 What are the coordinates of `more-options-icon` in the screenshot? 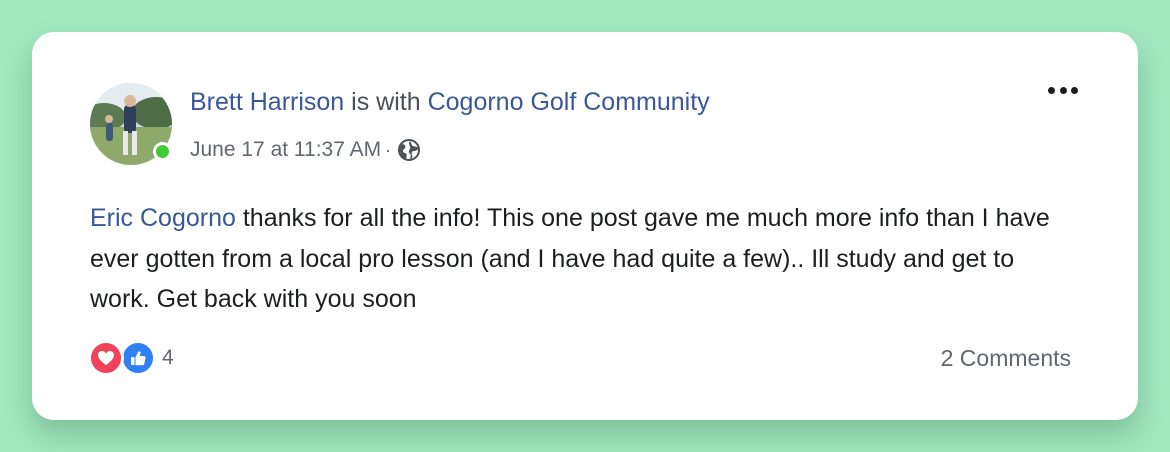 It's located at (1063, 90).